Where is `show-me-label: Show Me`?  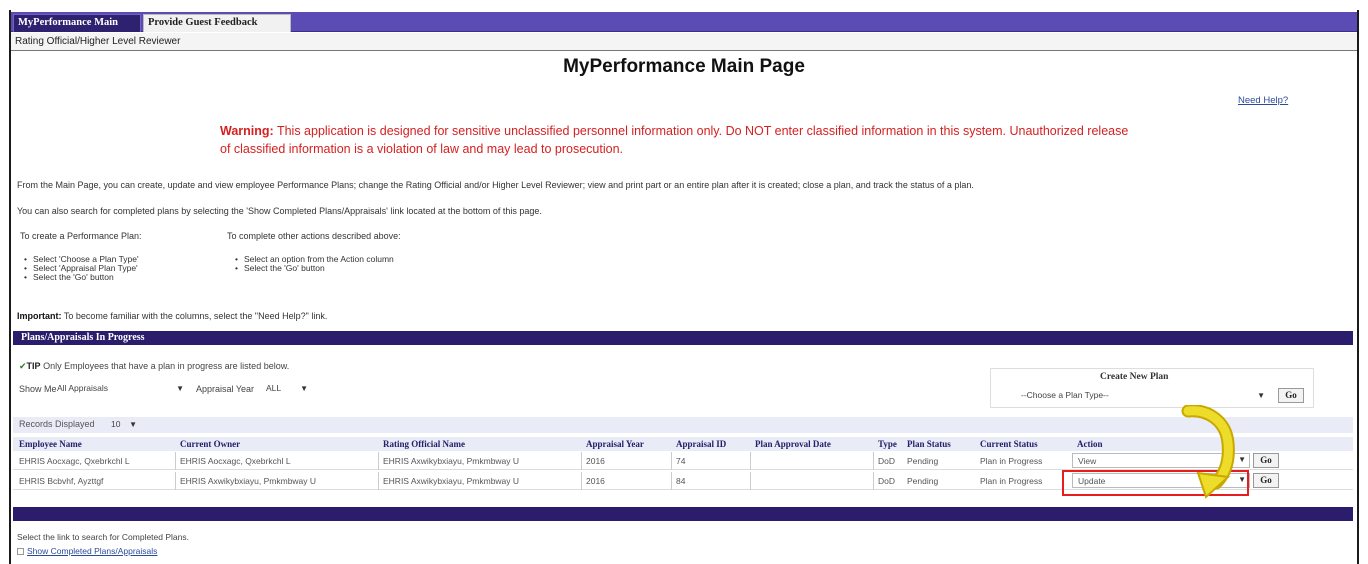 show-me-label: Show Me is located at coordinates (38, 389).